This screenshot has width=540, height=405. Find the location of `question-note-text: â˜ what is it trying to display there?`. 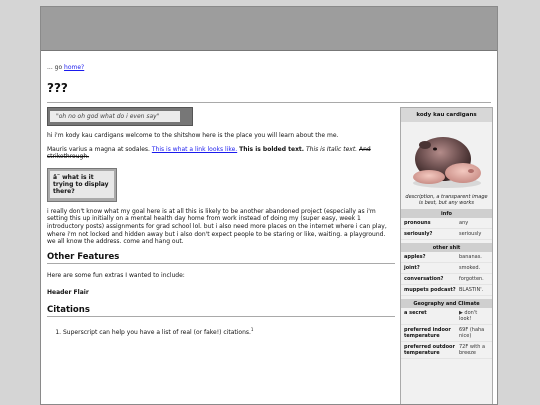

question-note-text: â˜ what is it trying to display there? is located at coordinates (82, 185).